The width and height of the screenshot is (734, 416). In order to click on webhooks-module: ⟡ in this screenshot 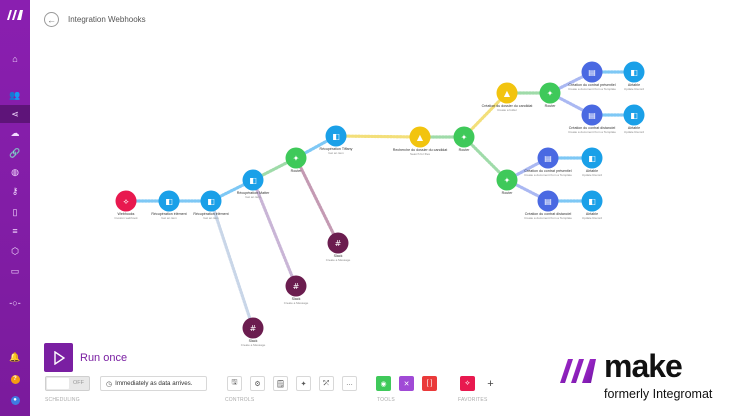, I will do `click(126, 201)`.